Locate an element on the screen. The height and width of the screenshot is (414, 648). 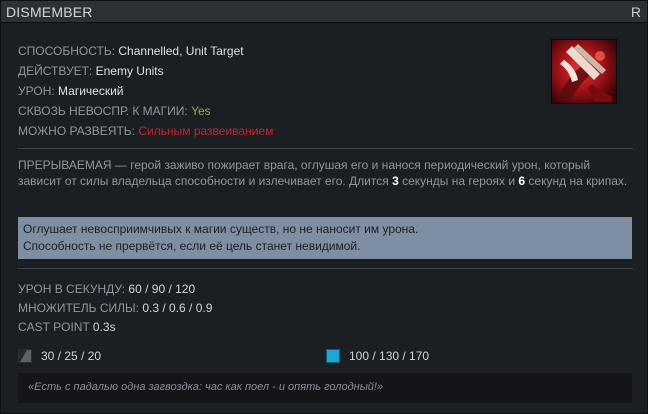
stat-value: Channelled, Unit Target is located at coordinates (181, 51).